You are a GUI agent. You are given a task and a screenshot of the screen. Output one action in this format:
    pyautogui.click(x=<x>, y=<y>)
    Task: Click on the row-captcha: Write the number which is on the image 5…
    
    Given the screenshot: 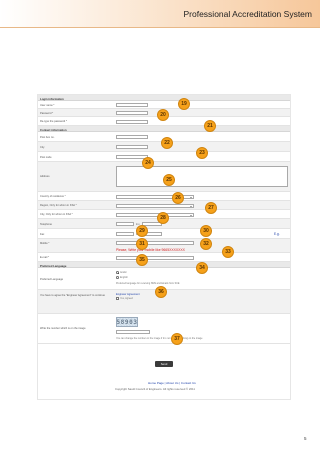 What is the action you would take?
    pyautogui.click(x=164, y=329)
    